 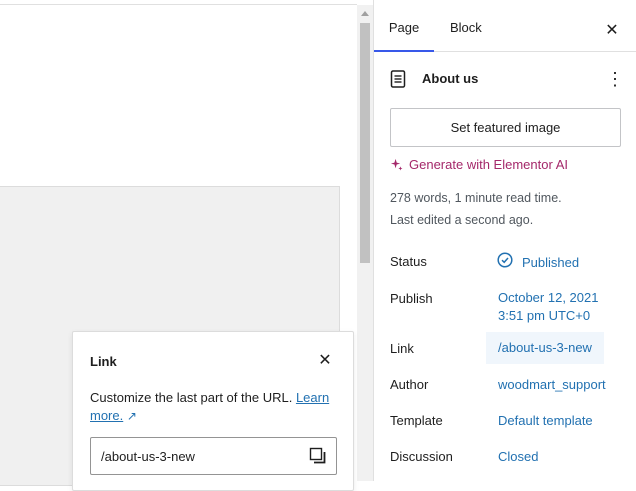 What do you see at coordinates (201, 456) in the screenshot?
I see `slug-input` at bounding box center [201, 456].